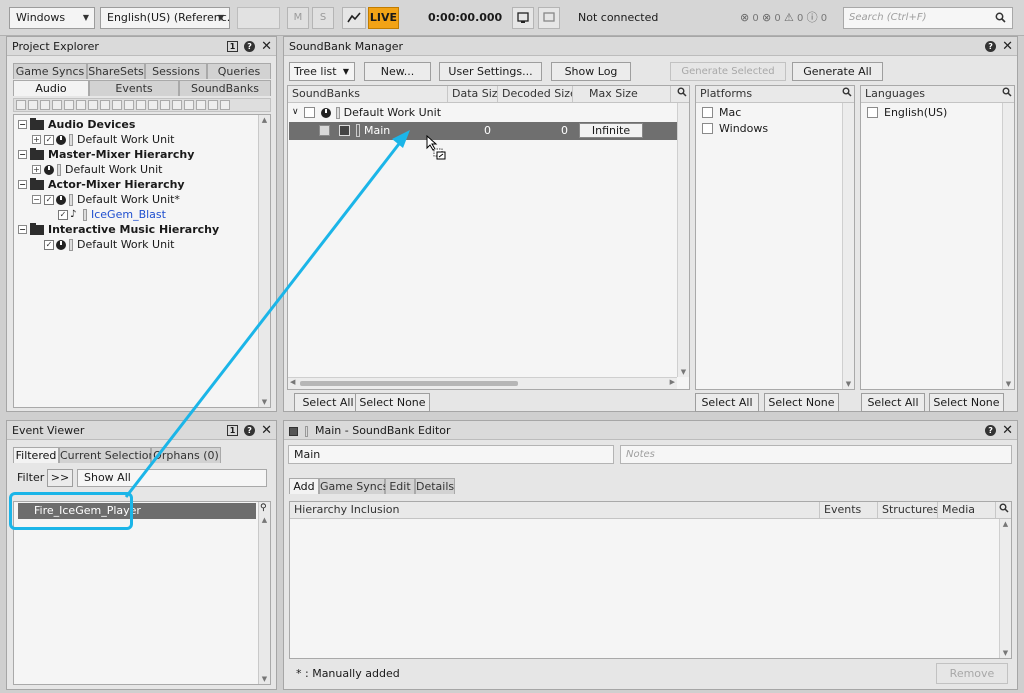  I want to click on platforms-select-all-button: Select All, so click(727, 402).